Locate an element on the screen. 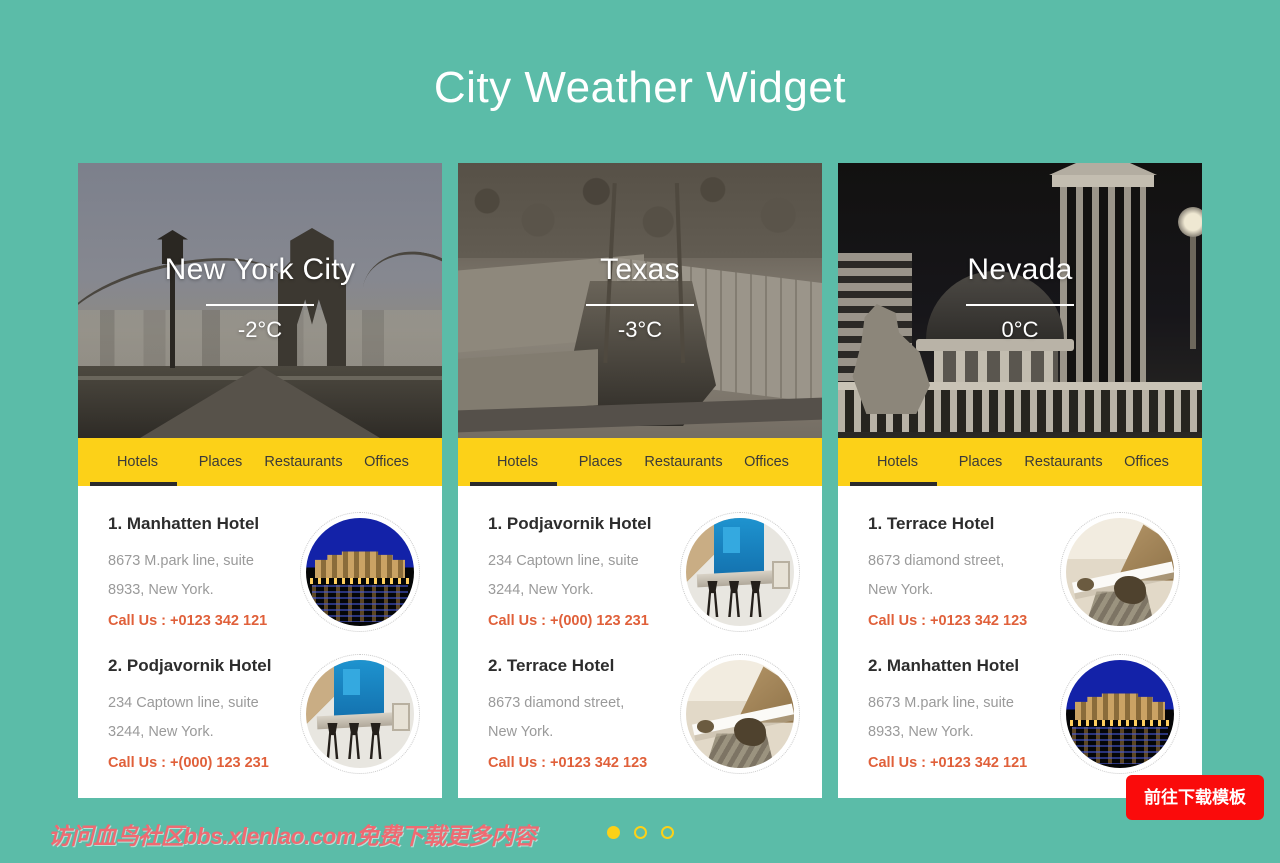 This screenshot has width=1280, height=863. card-hero: Nevada 0°C is located at coordinates (1020, 300).